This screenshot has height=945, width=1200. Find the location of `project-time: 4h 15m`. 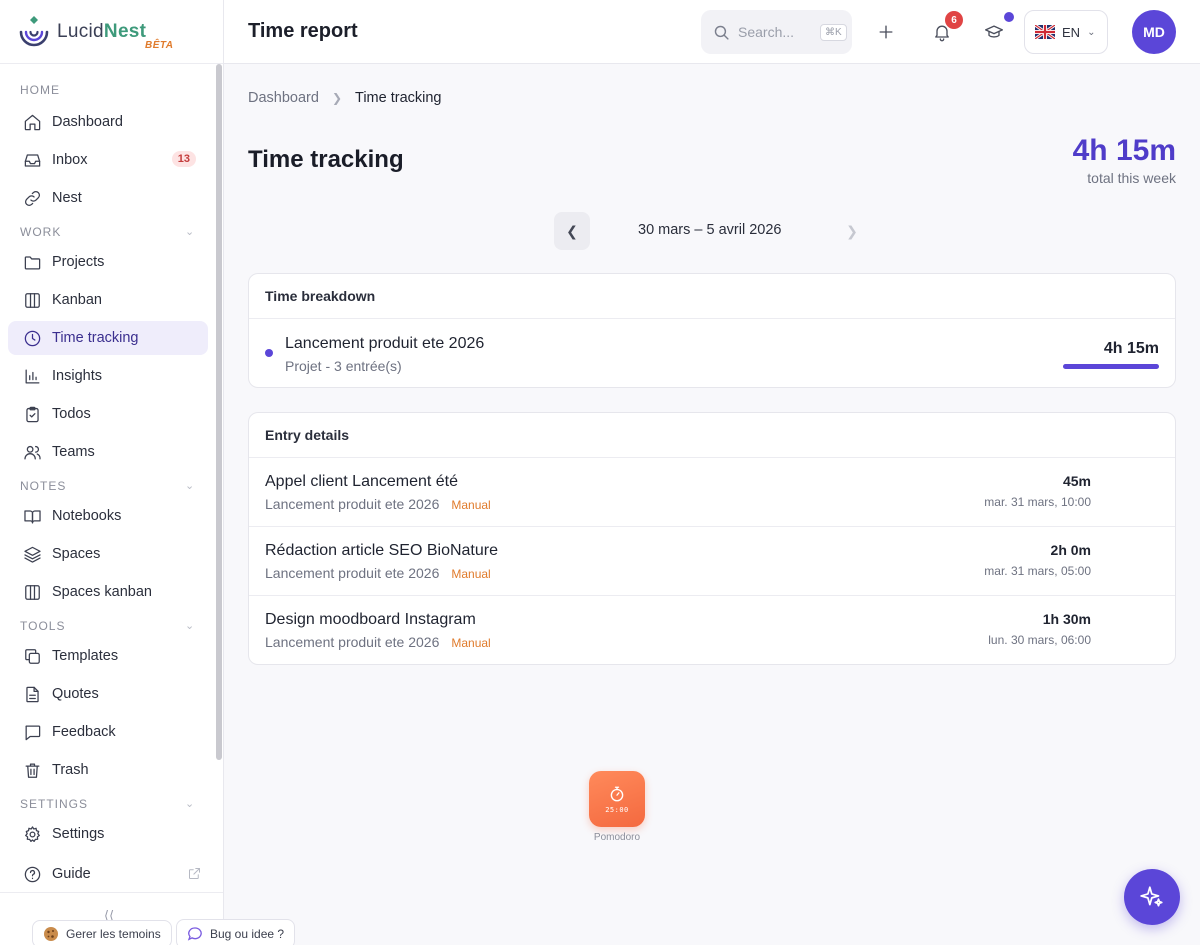

project-time: 4h 15m is located at coordinates (1131, 348).